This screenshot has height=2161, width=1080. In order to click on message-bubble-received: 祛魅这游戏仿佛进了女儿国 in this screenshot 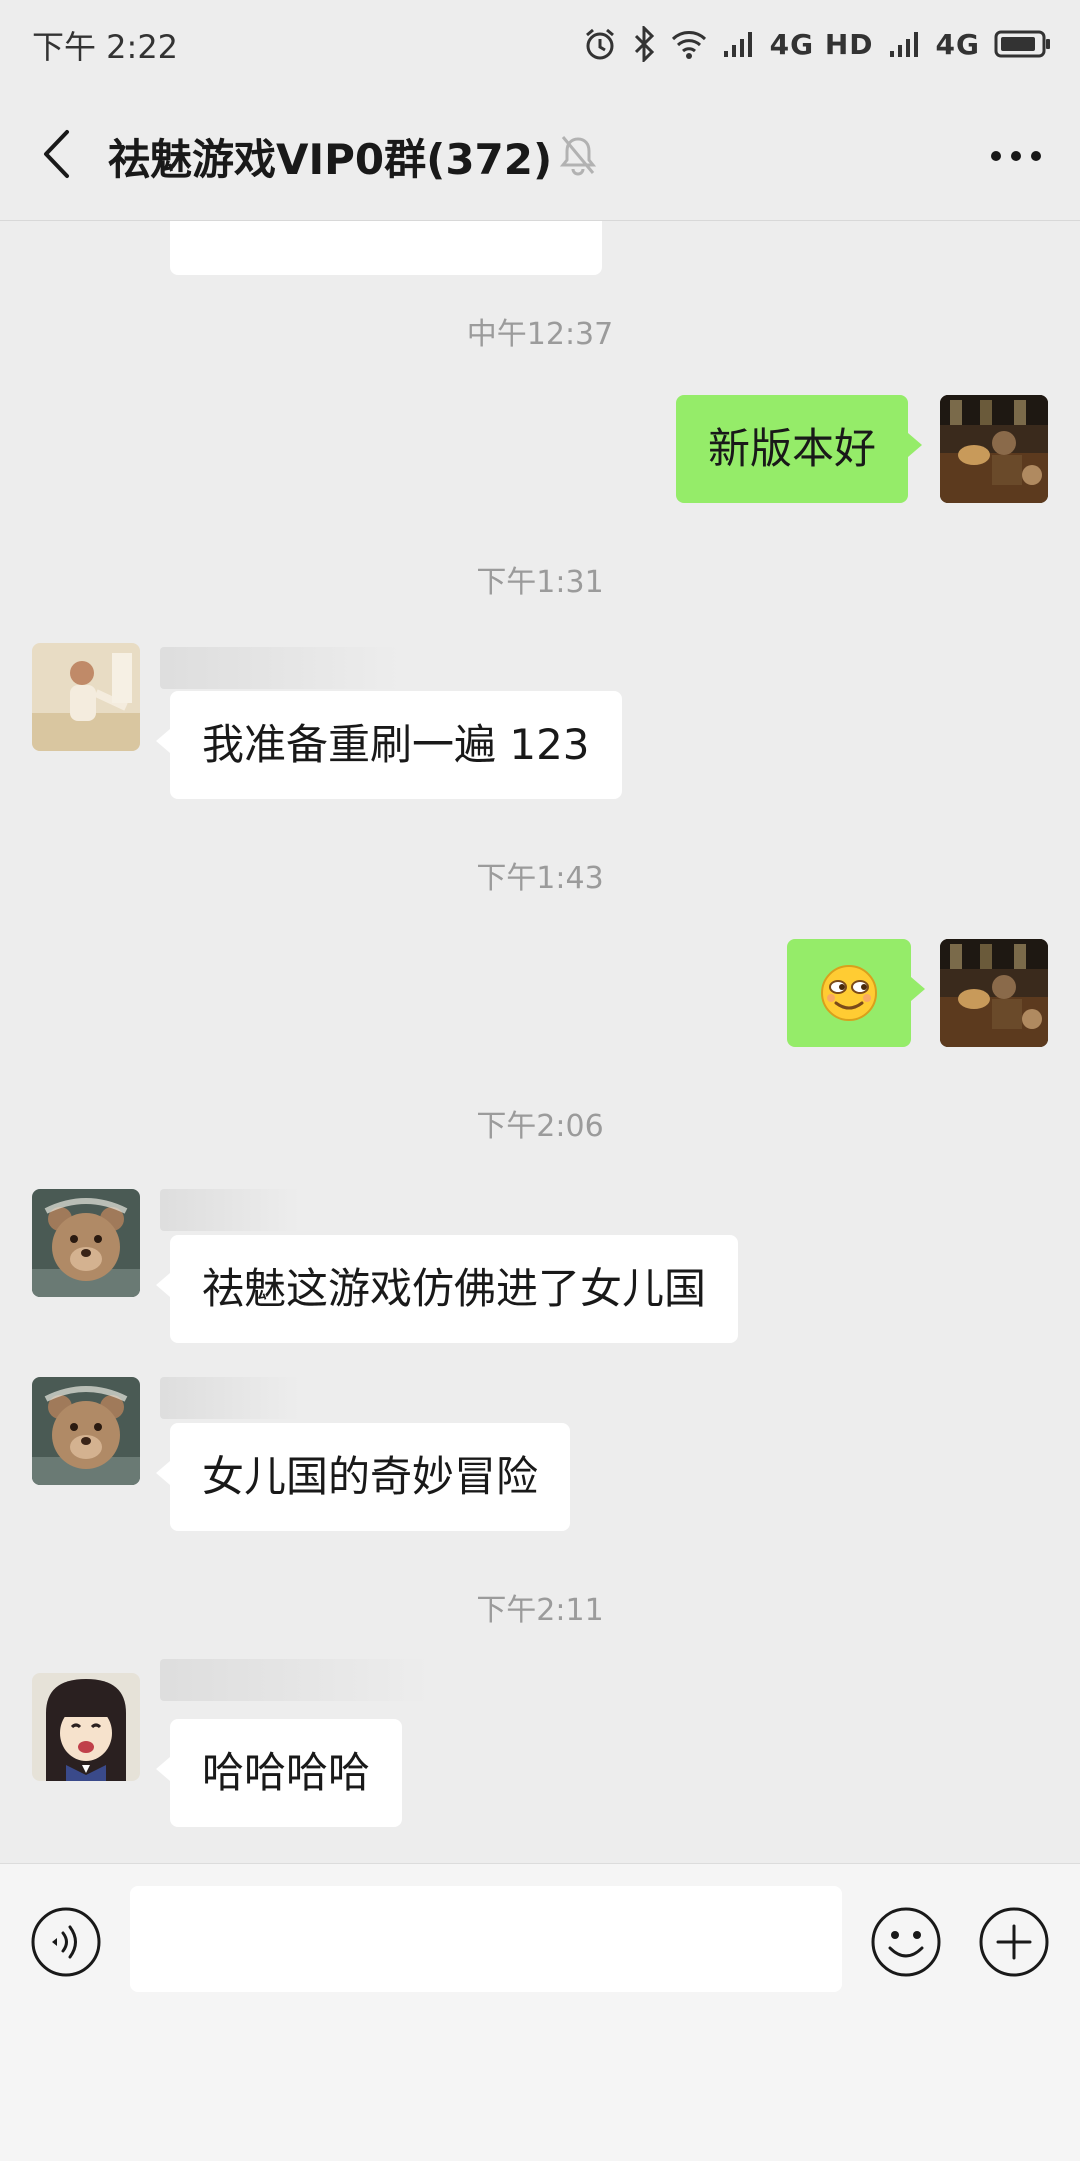, I will do `click(447, 1289)`.